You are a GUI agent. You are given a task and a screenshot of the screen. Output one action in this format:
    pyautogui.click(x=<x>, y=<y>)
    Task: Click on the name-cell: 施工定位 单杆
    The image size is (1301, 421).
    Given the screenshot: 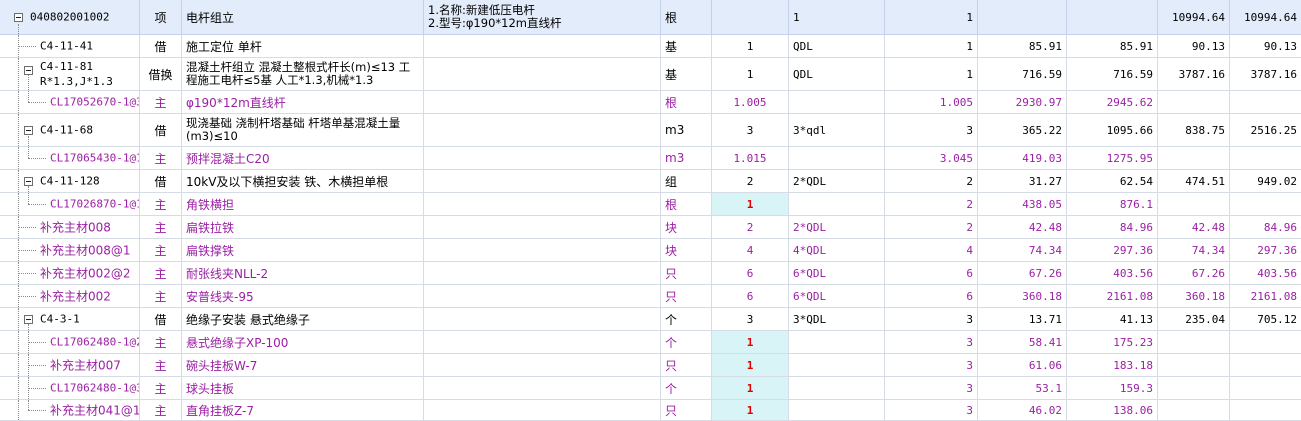 What is the action you would take?
    pyautogui.click(x=303, y=46)
    